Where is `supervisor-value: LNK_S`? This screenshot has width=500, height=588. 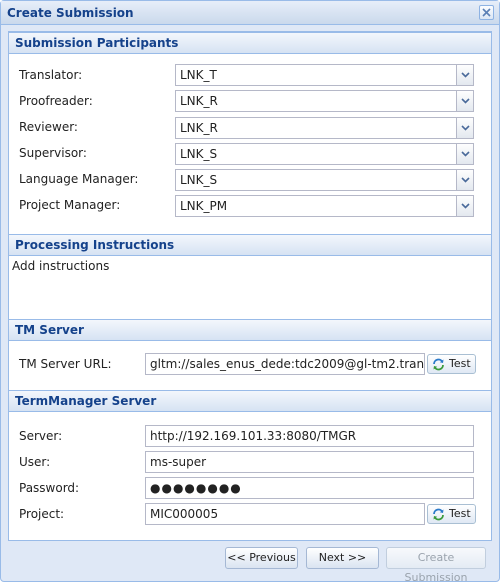 supervisor-value: LNK_S is located at coordinates (199, 154).